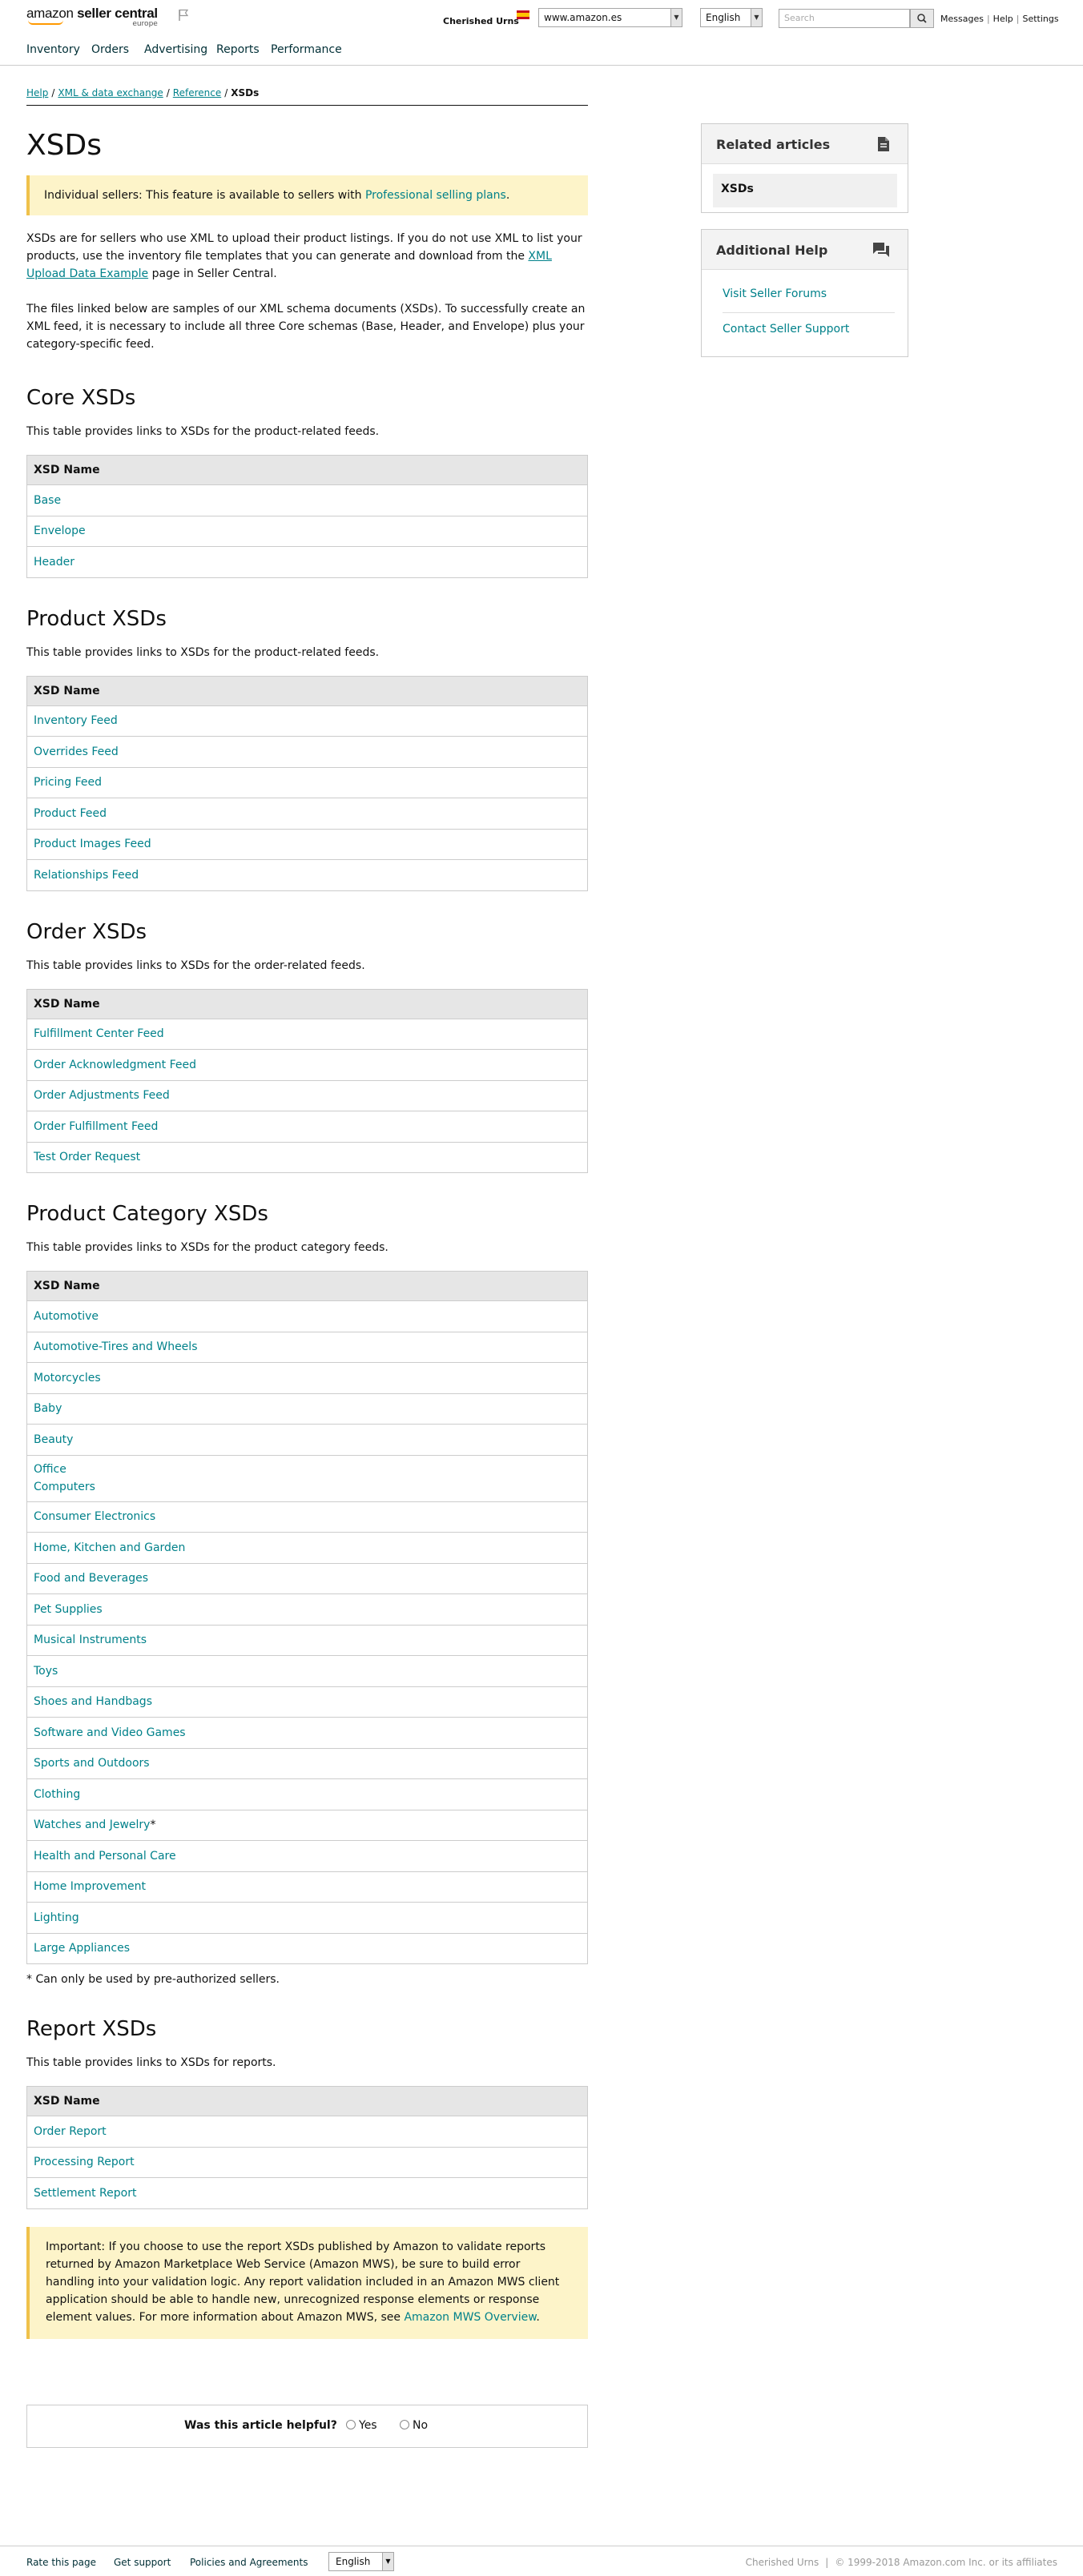 Image resolution: width=1083 pixels, height=2576 pixels. I want to click on marketplace-select: www.amazon.es ▼, so click(610, 17).